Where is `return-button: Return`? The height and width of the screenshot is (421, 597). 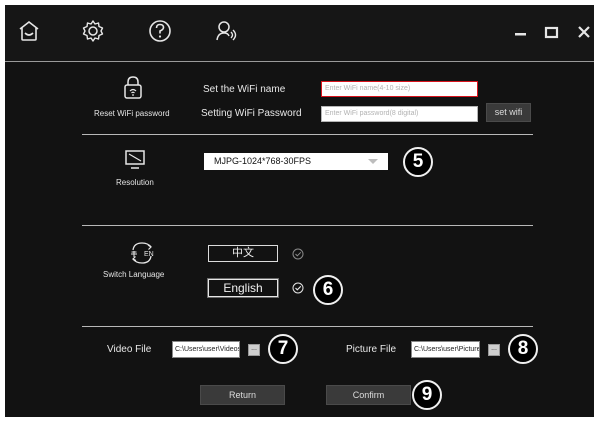 return-button: Return is located at coordinates (242, 395).